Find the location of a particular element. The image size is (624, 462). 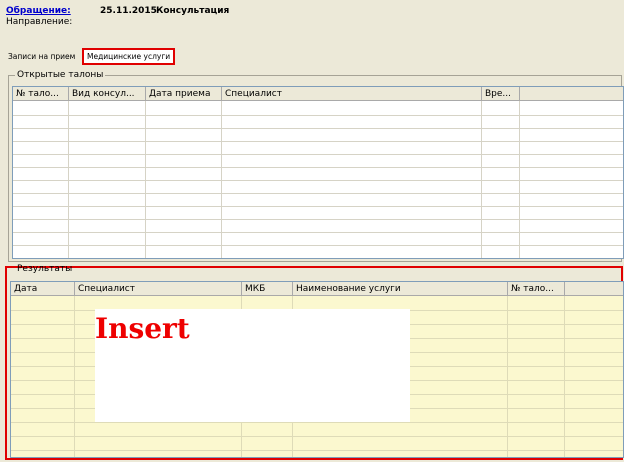

col-appointment-date: Дата приема is located at coordinates (184, 94).